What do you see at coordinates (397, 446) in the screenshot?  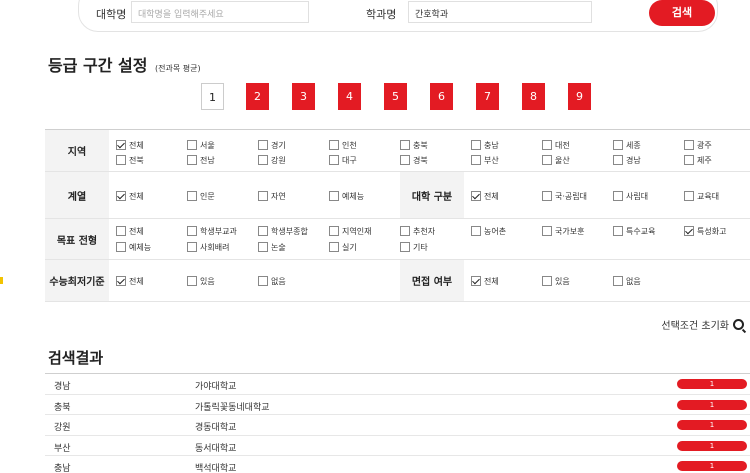 I see `table-row: 부산 동서대학교 1` at bounding box center [397, 446].